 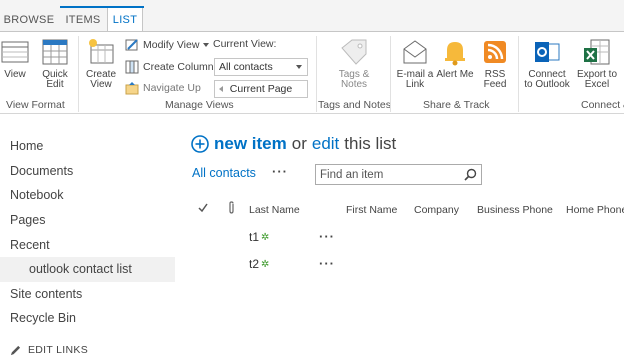 I want to click on new-item-link: new item, so click(x=250, y=144).